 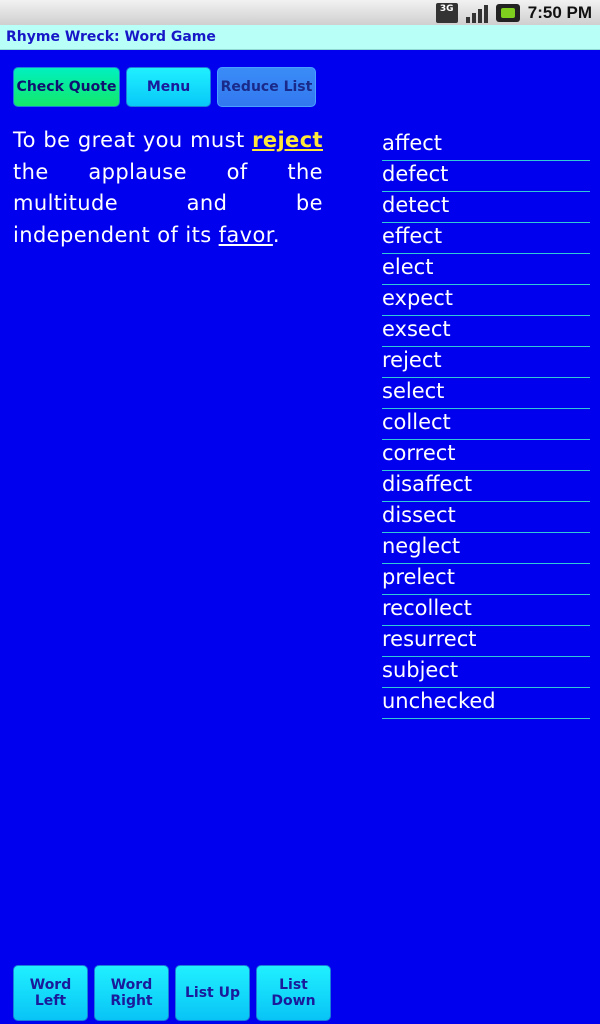 What do you see at coordinates (486, 269) in the screenshot?
I see `word-list-item: elect` at bounding box center [486, 269].